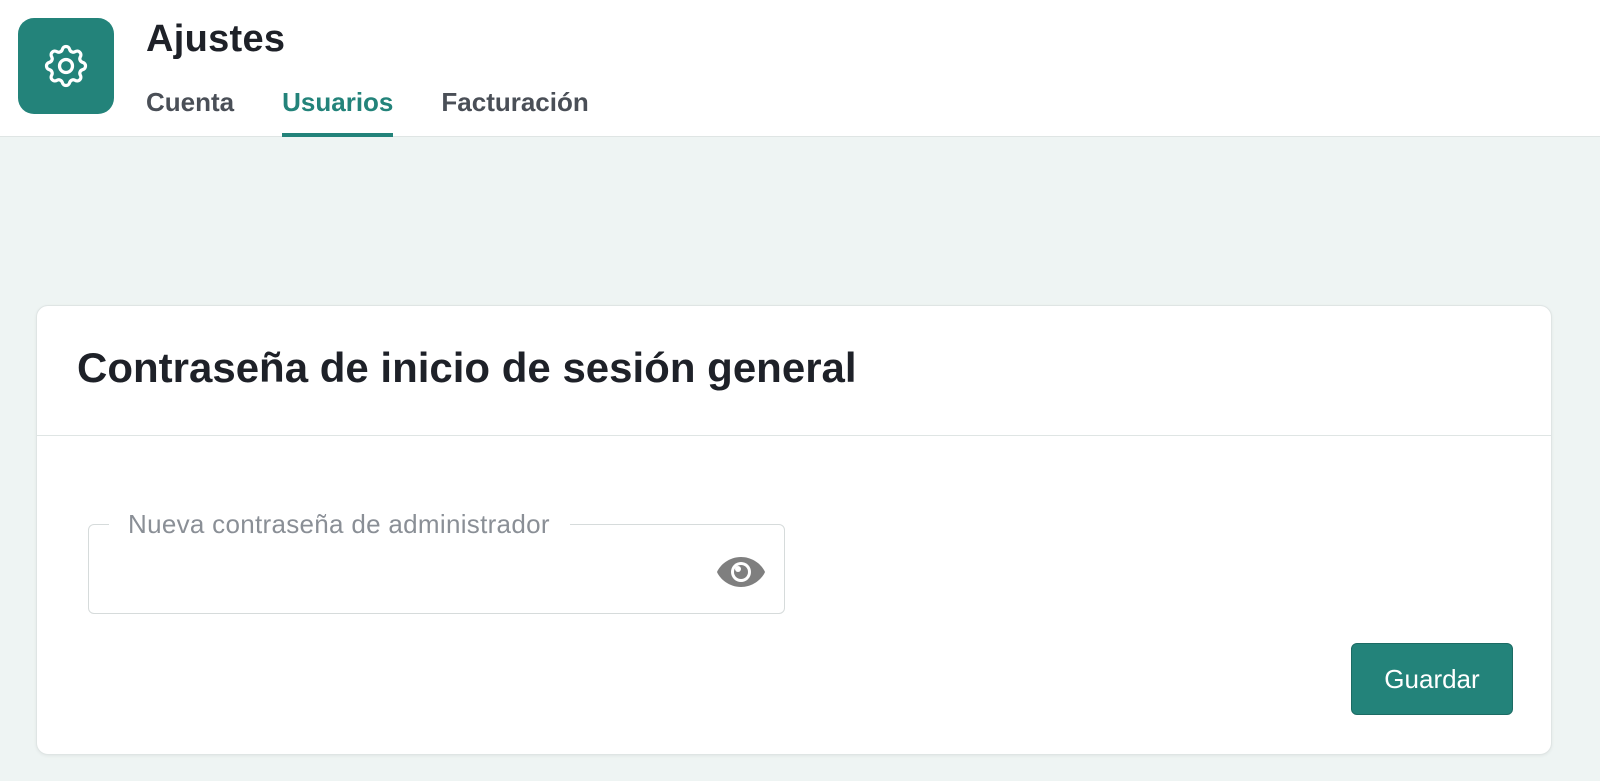  Describe the element at coordinates (514, 110) in the screenshot. I see `tab-facturacion: Facturación` at that location.